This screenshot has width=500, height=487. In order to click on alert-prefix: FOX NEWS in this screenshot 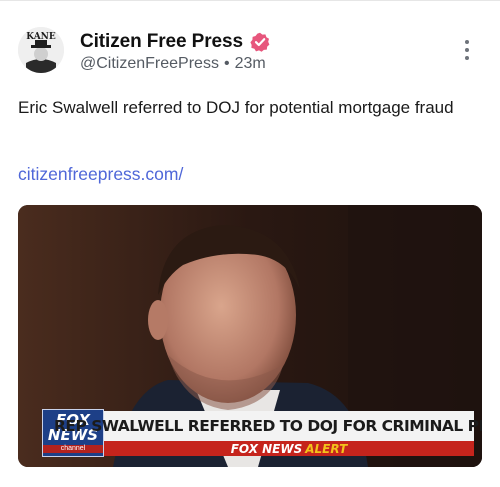, I will do `click(266, 448)`.